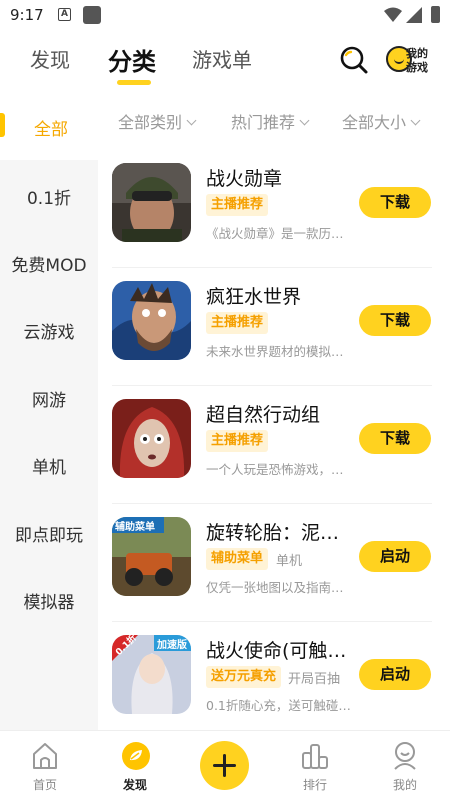 This screenshot has width=450, height=800. Describe the element at coordinates (49, 533) in the screenshot. I see `sidebar-item-instant-play: 即点即玩` at that location.